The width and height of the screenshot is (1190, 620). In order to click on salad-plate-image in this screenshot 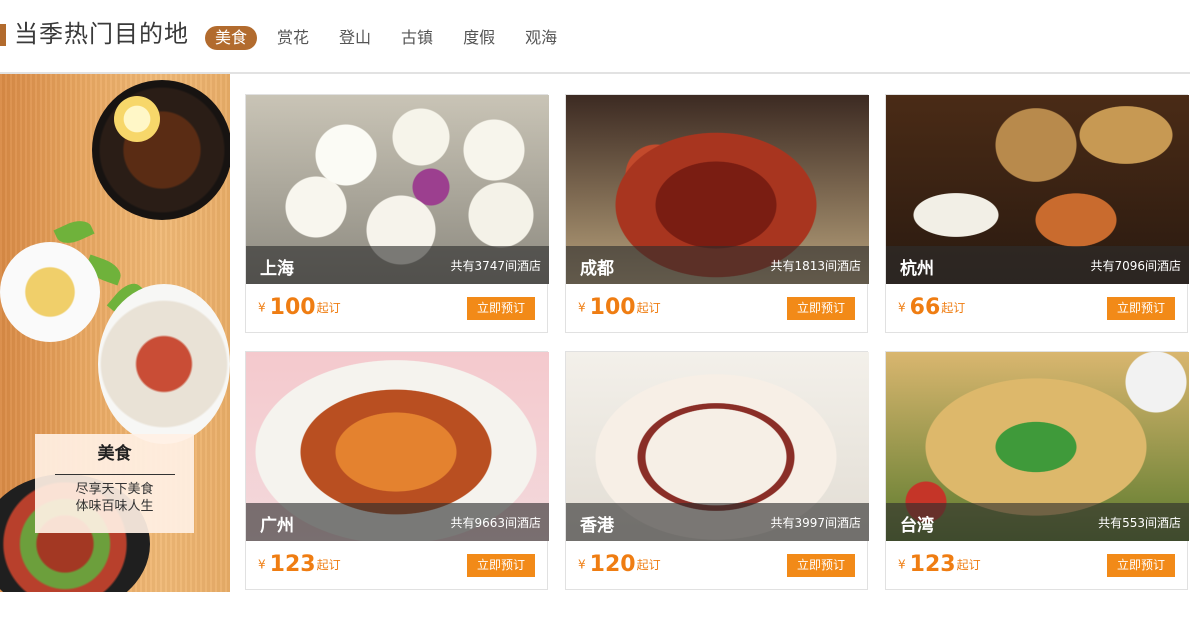, I will do `click(164, 364)`.